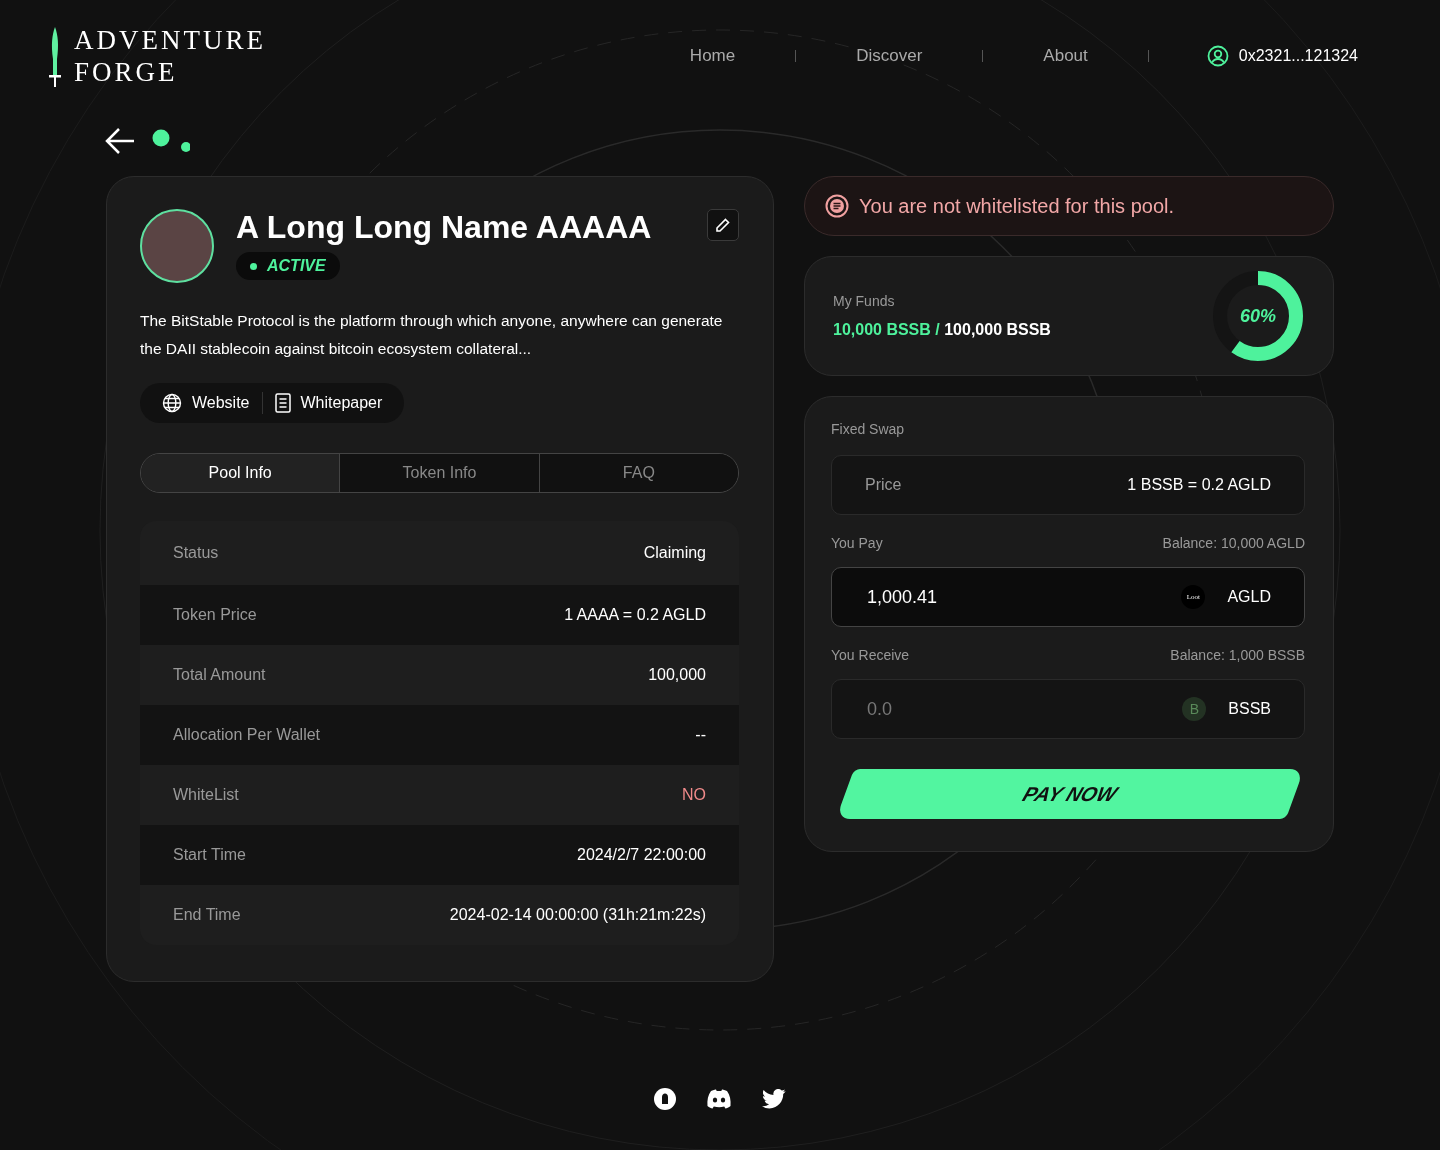 This screenshot has height=1150, width=1440. Describe the element at coordinates (171, 141) in the screenshot. I see `dots-icon` at that location.